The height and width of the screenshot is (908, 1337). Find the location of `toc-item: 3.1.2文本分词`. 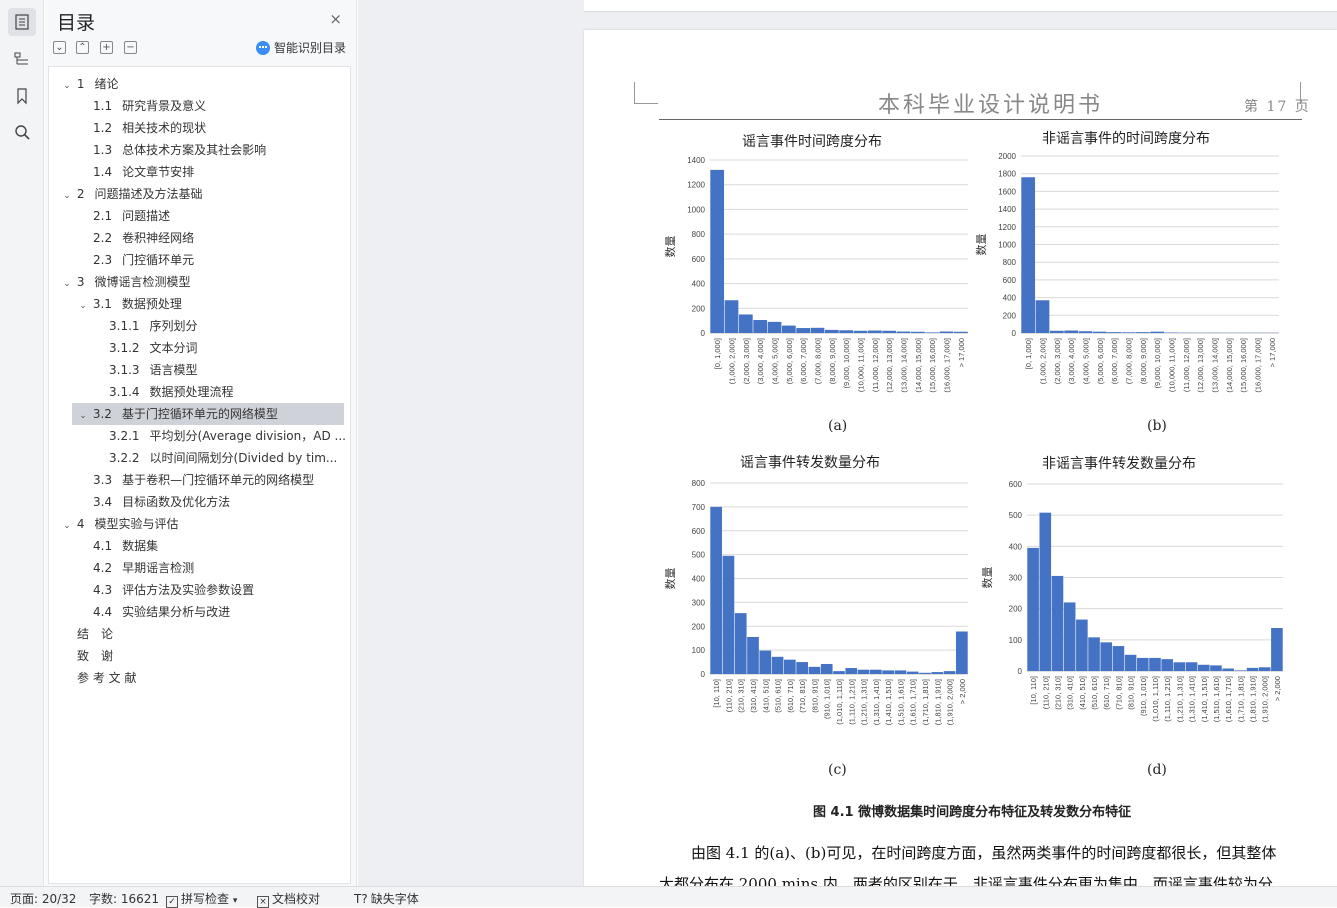

toc-item: 3.1.2文本分词 is located at coordinates (153, 348).